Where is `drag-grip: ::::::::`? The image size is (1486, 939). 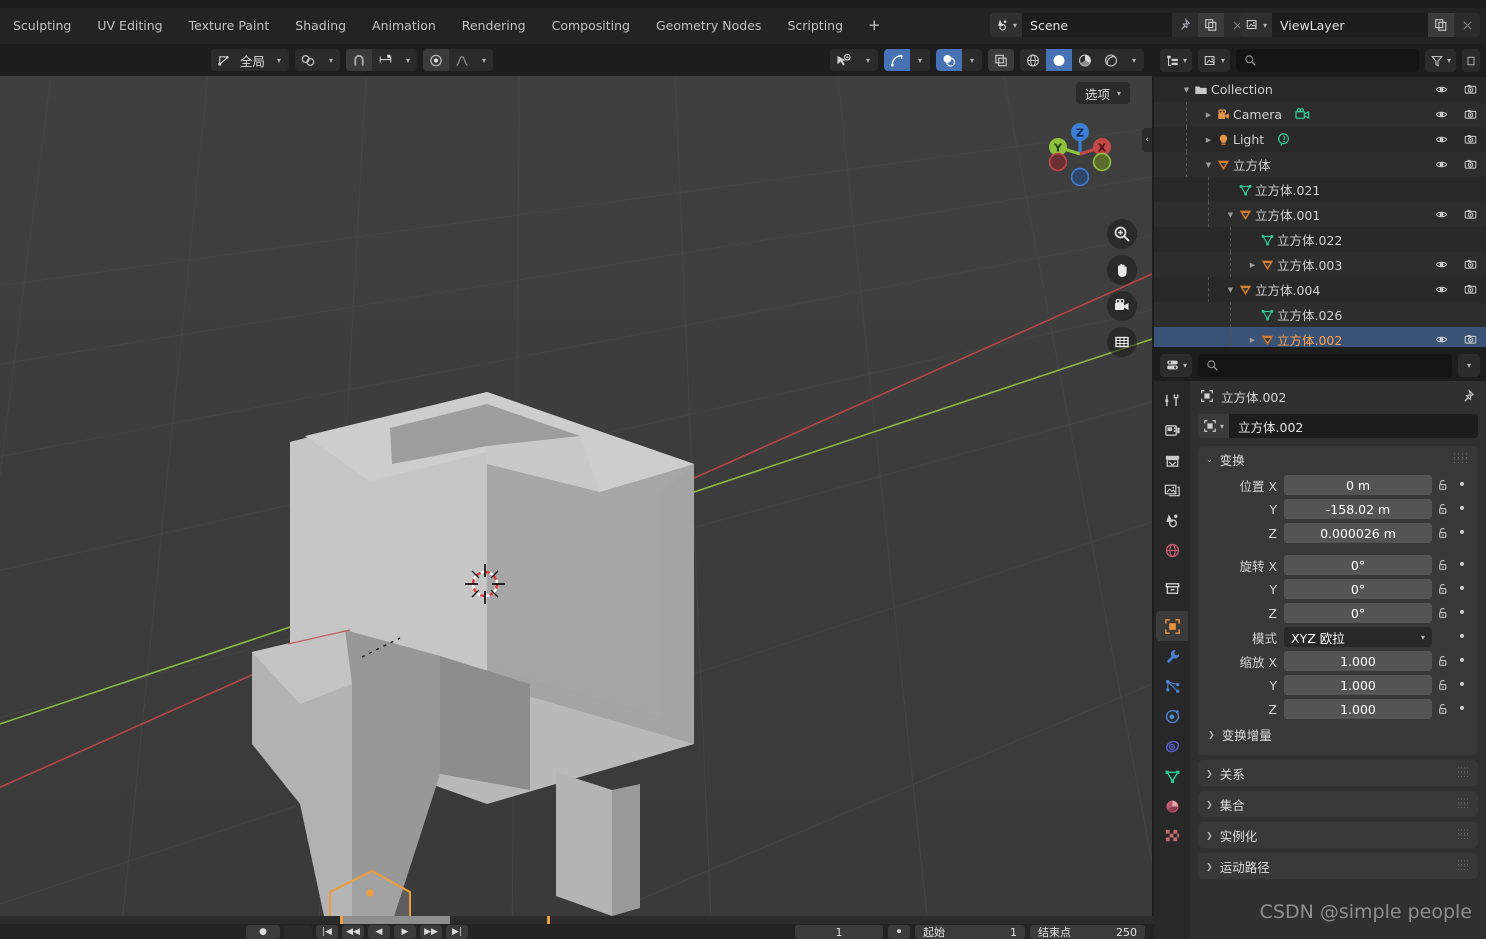
drag-grip: :::::::: is located at coordinates (1463, 773).